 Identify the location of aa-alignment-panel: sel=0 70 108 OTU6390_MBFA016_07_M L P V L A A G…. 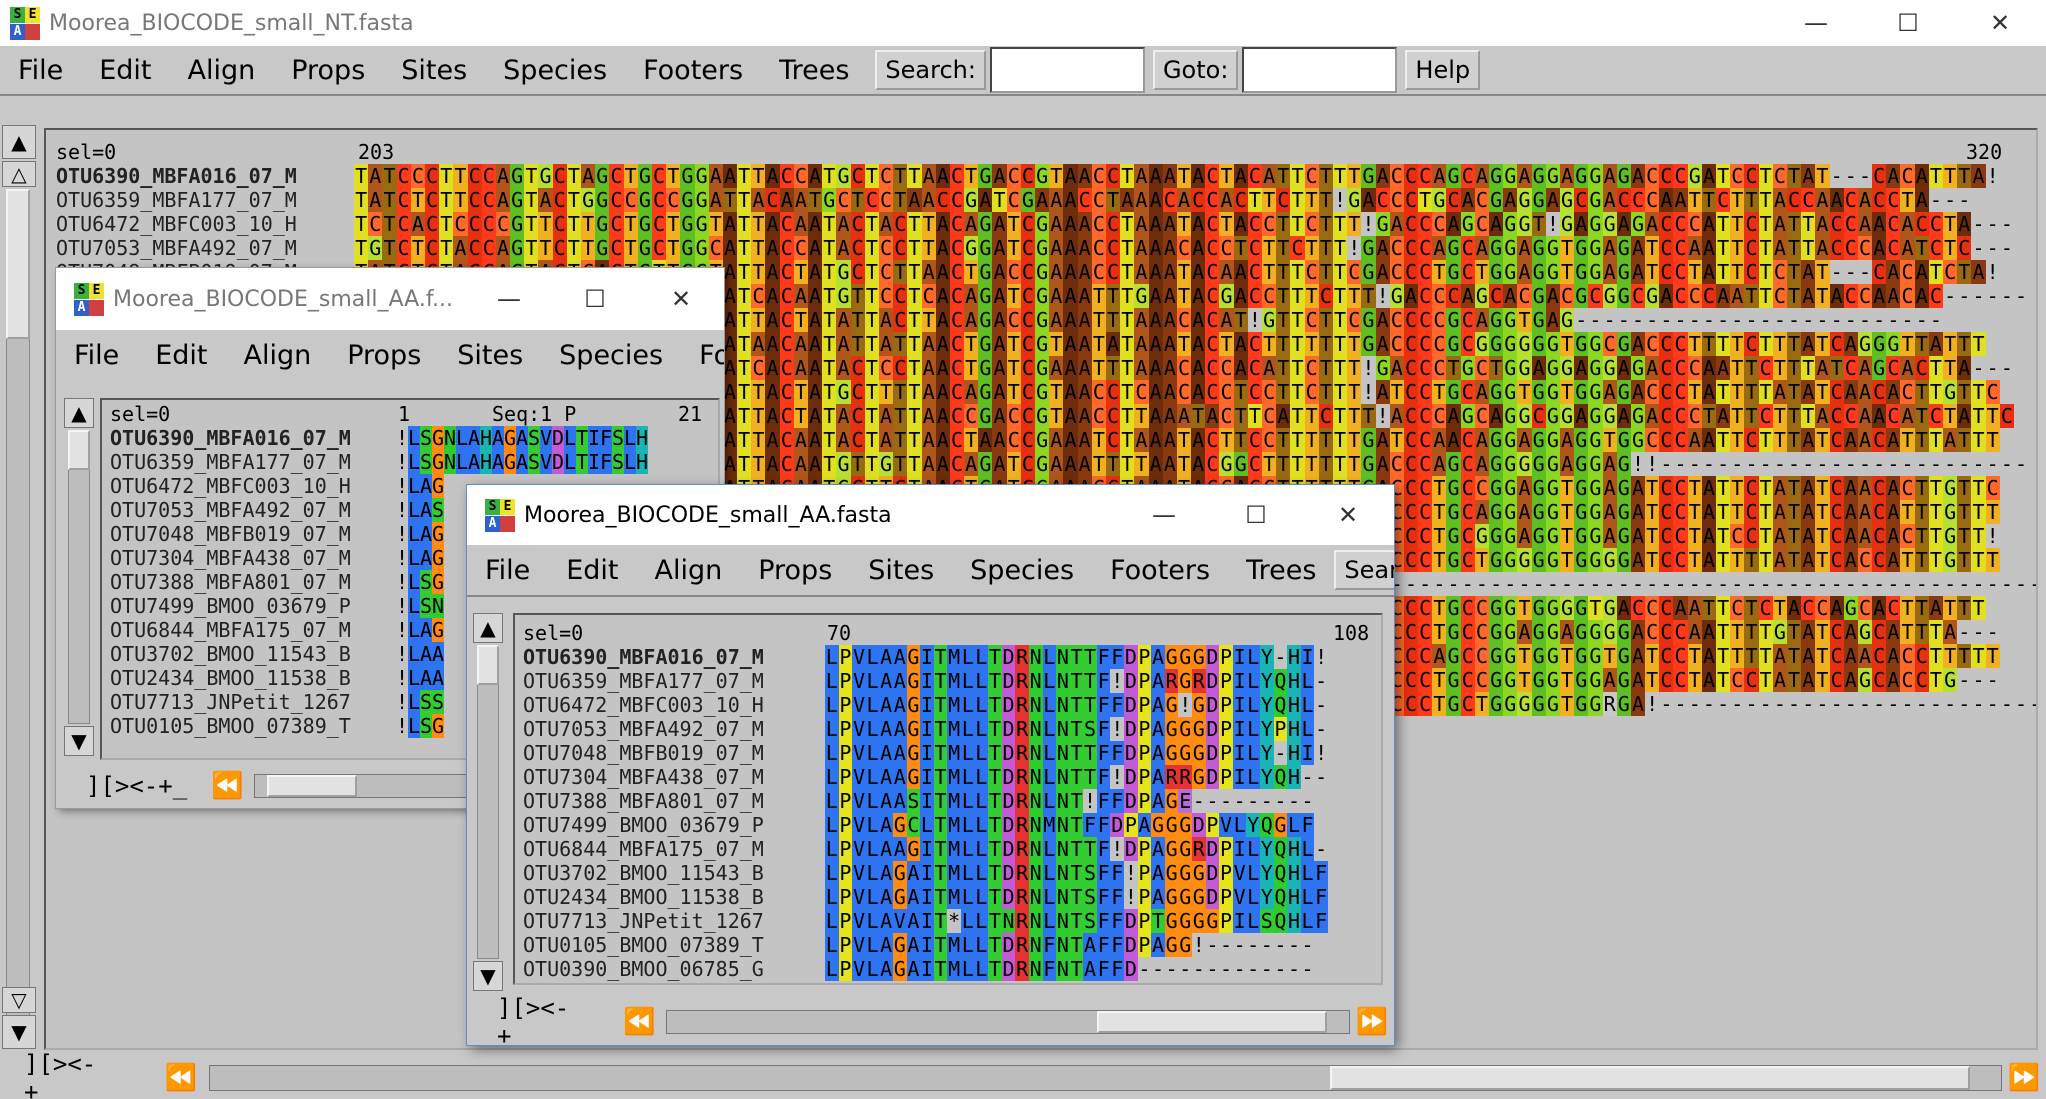
(948, 799).